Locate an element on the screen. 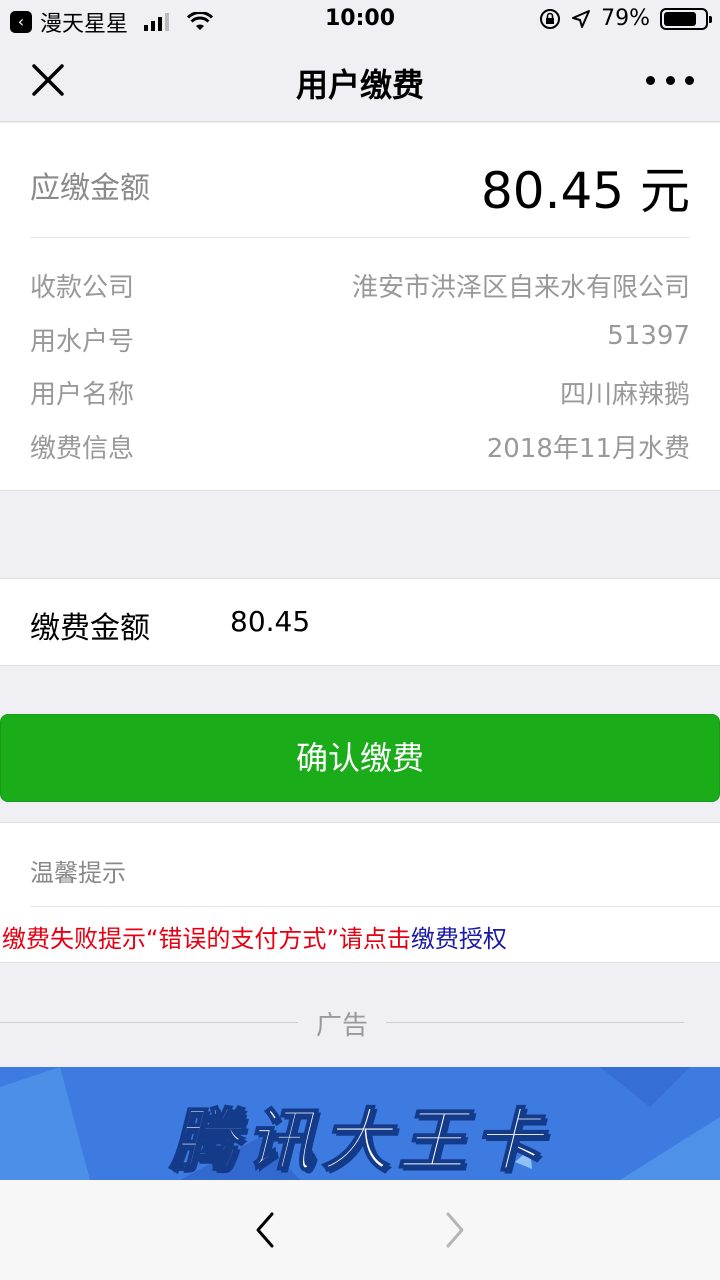 The width and height of the screenshot is (720, 1280). due-amount-value: 80.45 元 is located at coordinates (585, 191).